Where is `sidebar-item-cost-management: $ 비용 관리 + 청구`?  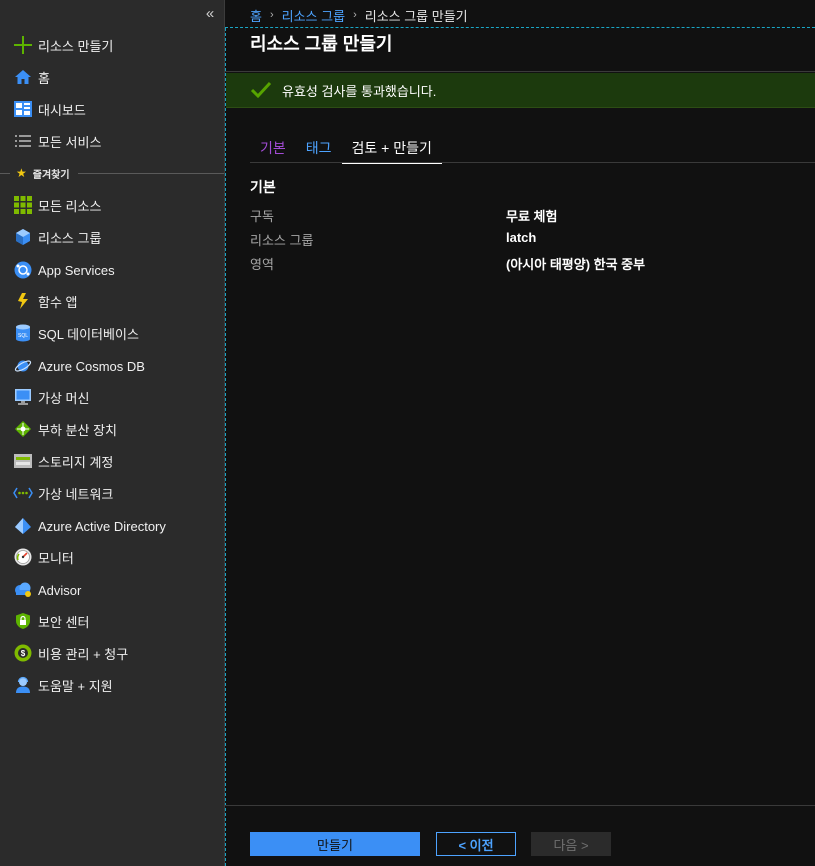 sidebar-item-cost-management: $ 비용 관리 + 청구 is located at coordinates (112, 653).